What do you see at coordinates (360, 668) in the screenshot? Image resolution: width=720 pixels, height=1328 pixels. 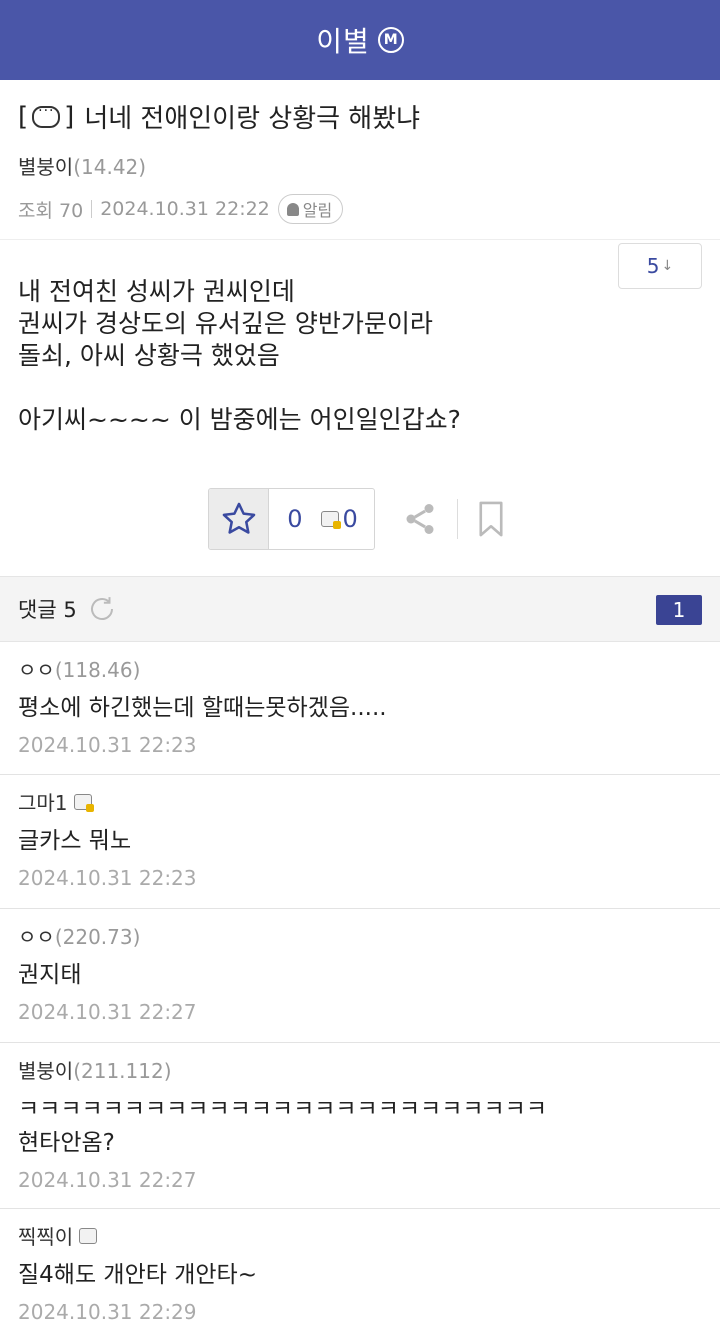 I see `comment-author: ㅇㅇ(118.46)` at bounding box center [360, 668].